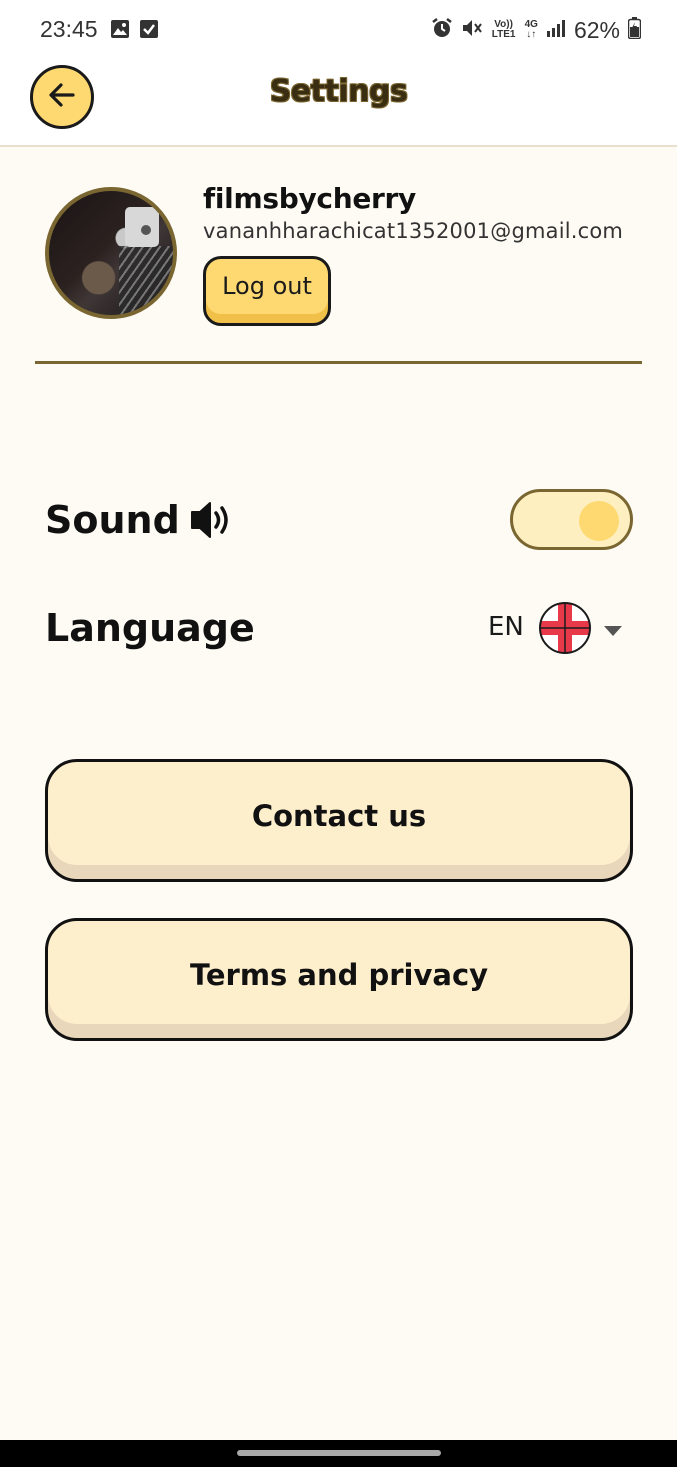 The image size is (677, 1467). I want to click on alarm-icon, so click(442, 30).